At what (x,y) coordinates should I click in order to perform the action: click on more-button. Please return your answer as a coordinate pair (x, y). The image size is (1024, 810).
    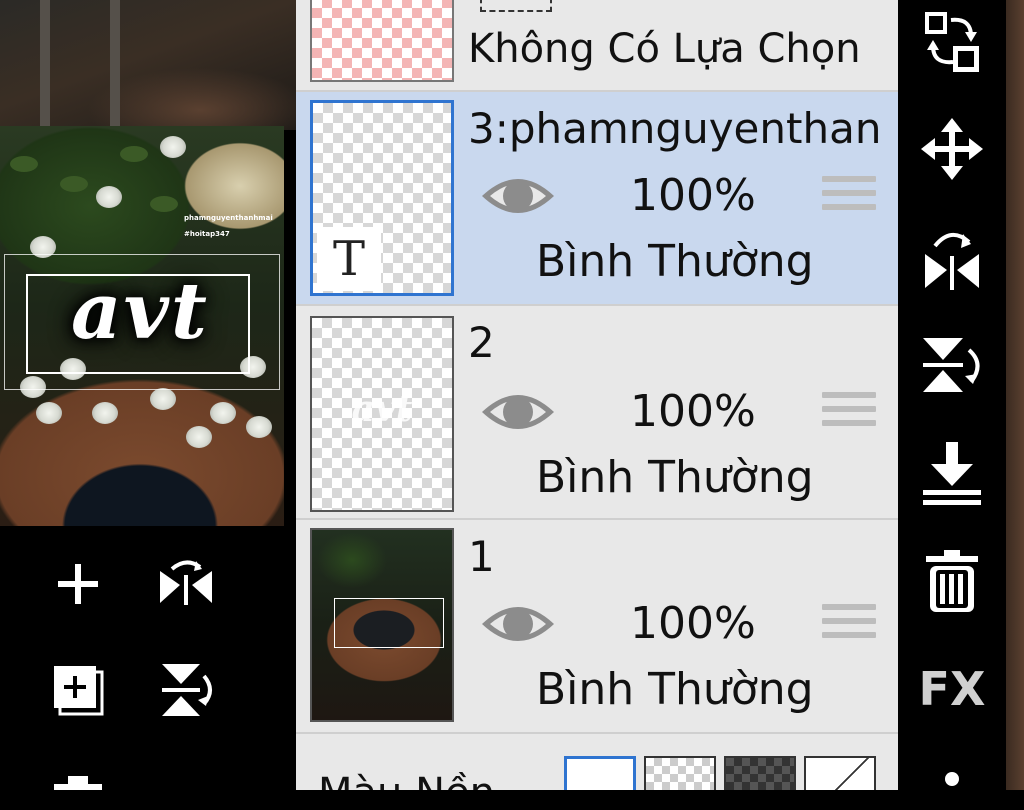
    Looking at the image, I should click on (952, 775).